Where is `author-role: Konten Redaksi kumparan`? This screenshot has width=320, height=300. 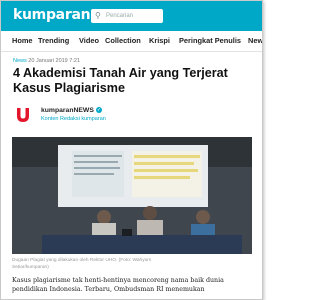
author-role: Konten Redaksi kumparan is located at coordinates (73, 119).